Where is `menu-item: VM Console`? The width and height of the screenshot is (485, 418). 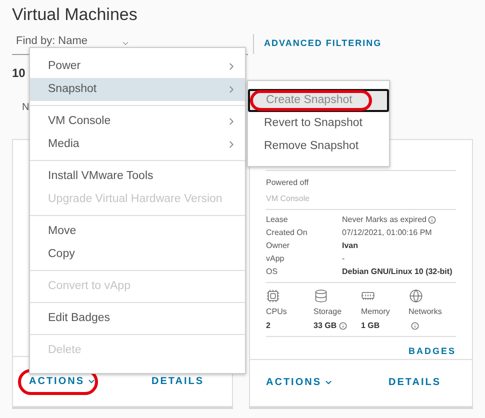 menu-item: VM Console is located at coordinates (137, 121).